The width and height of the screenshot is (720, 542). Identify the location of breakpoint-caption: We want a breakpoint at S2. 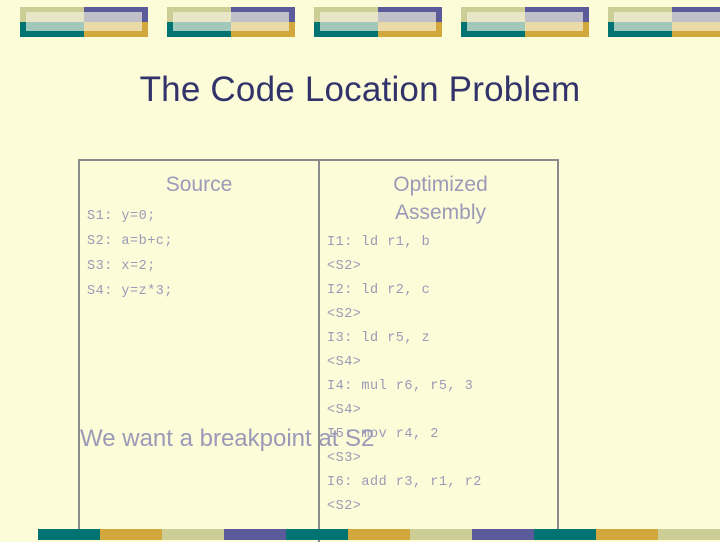
(227, 438).